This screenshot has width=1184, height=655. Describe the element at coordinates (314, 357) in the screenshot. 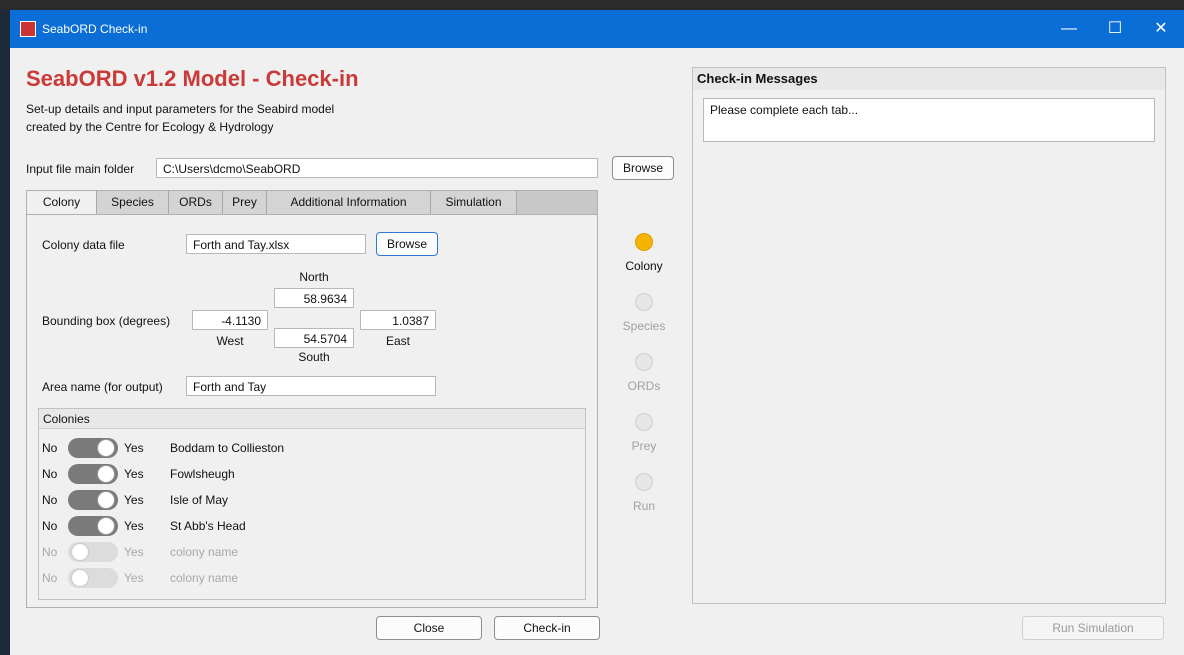

I see `south-label: South` at that location.